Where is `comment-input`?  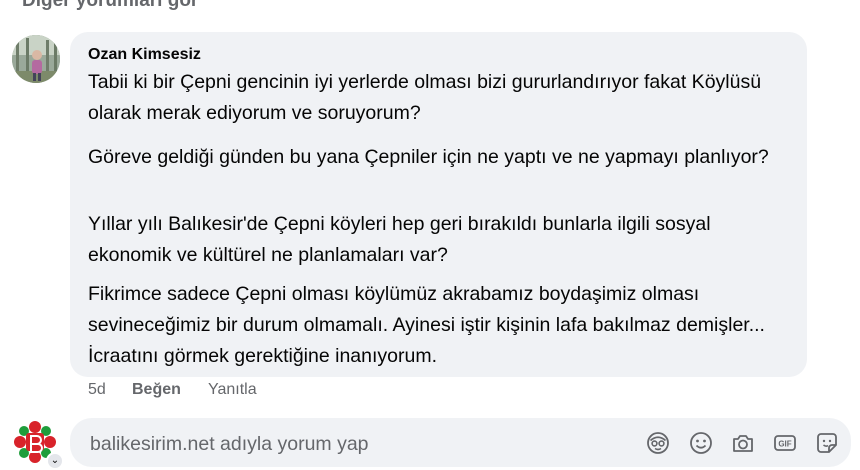 comment-input is located at coordinates (350, 444).